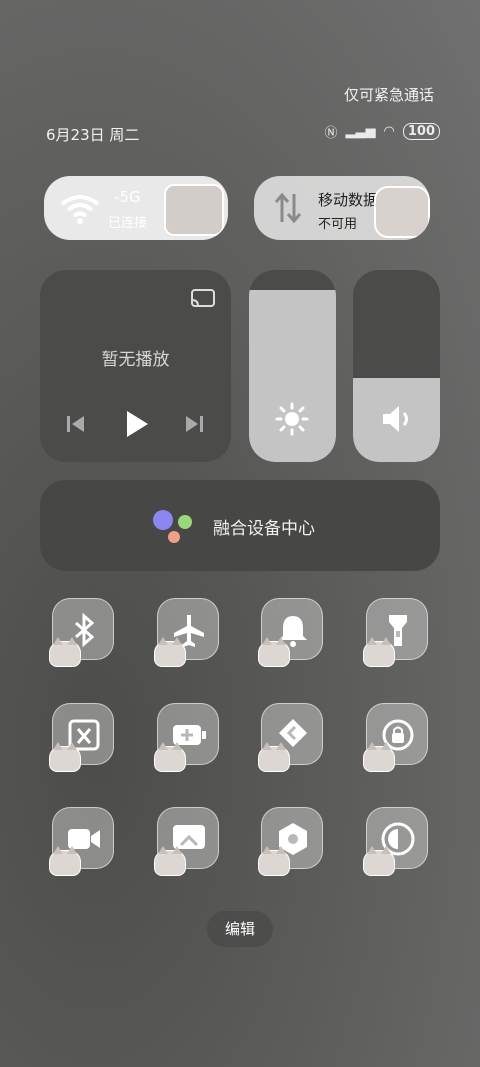 This screenshot has height=1067, width=480. What do you see at coordinates (264, 529) in the screenshot?
I see `device-hub-label: 融合设备中心` at bounding box center [264, 529].